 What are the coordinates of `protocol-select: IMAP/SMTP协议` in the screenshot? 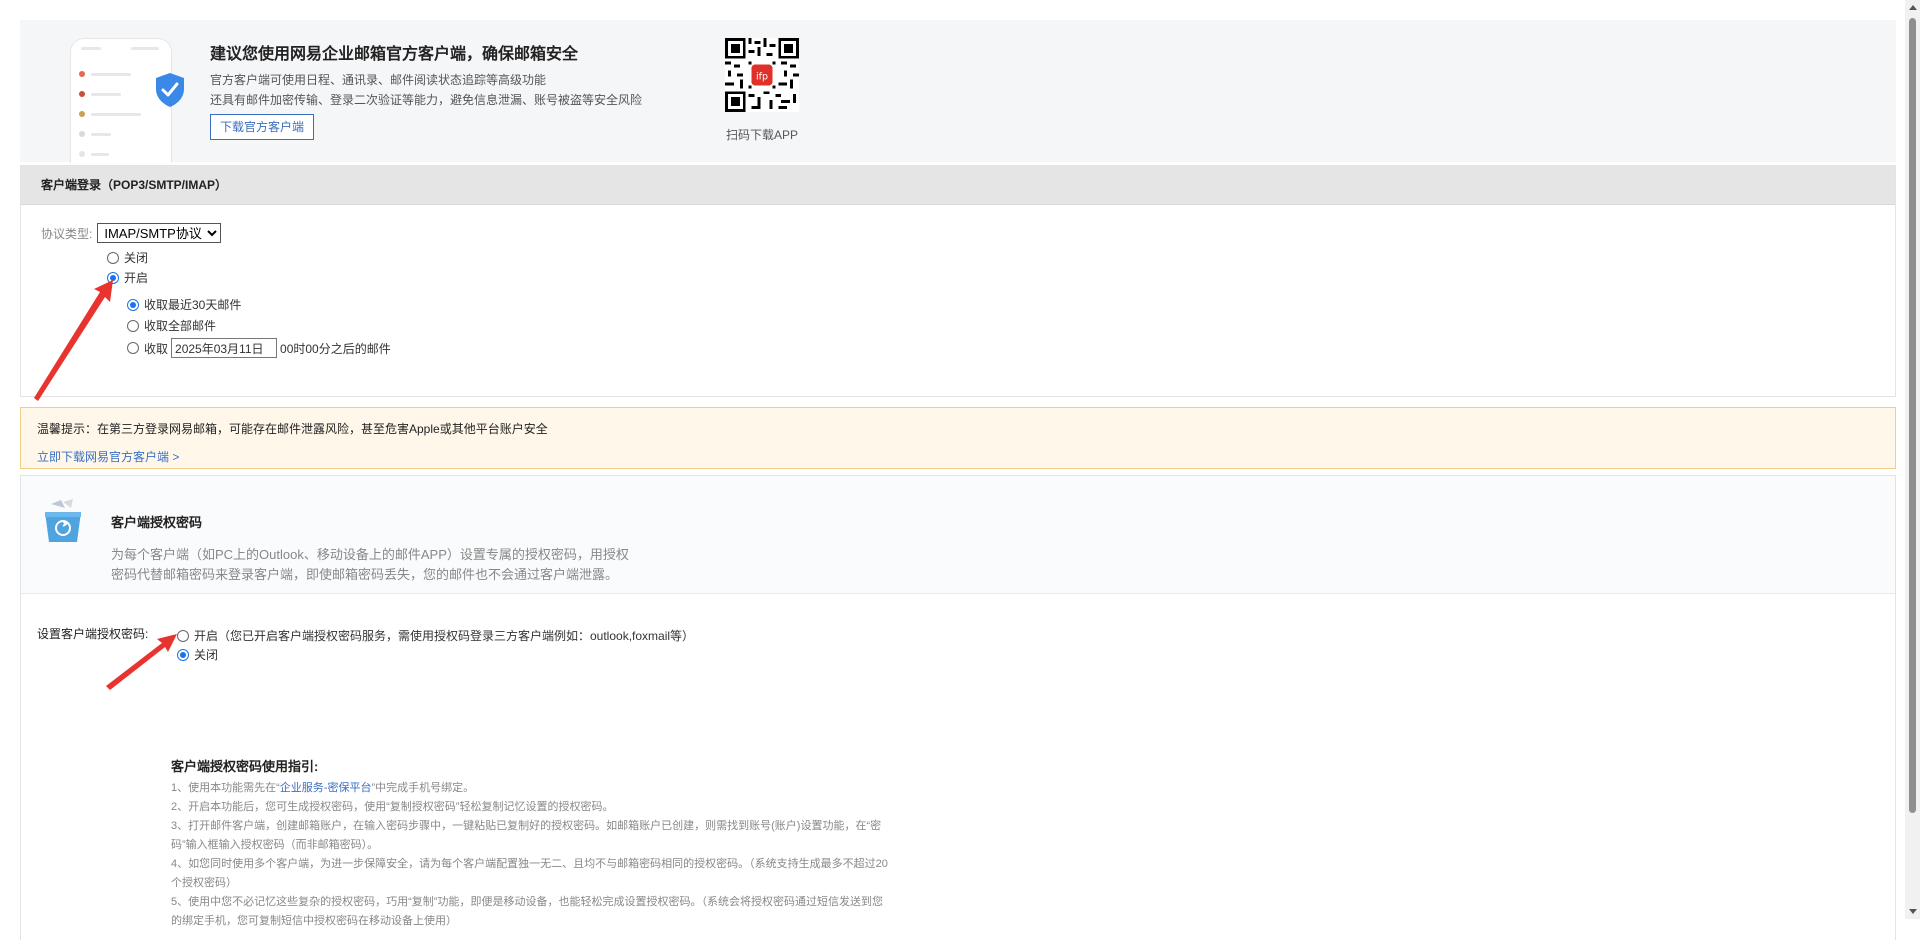 It's located at (159, 233).